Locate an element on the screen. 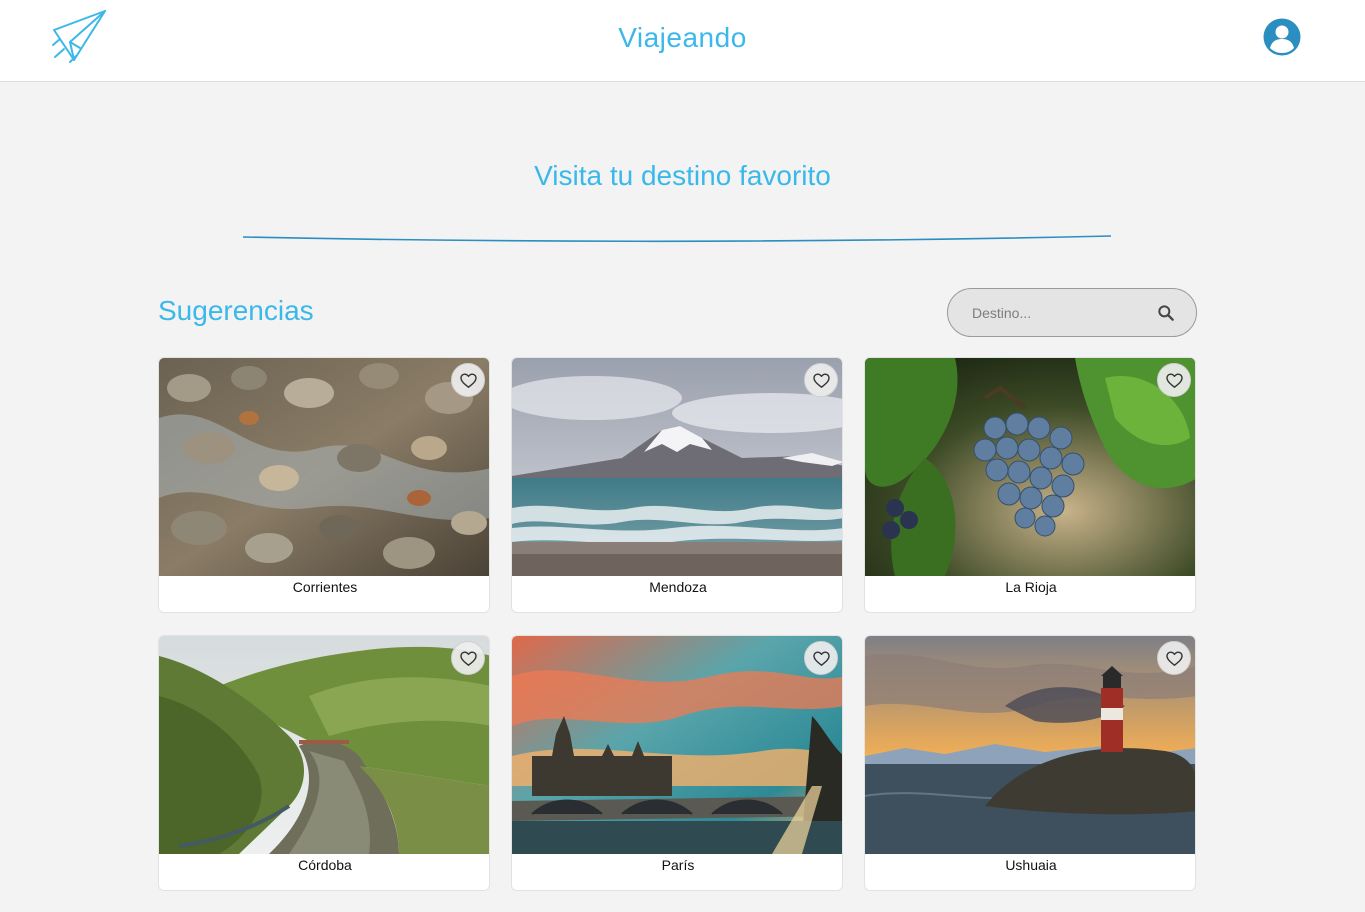  lighthouse-sunset-photo is located at coordinates (1030, 745).